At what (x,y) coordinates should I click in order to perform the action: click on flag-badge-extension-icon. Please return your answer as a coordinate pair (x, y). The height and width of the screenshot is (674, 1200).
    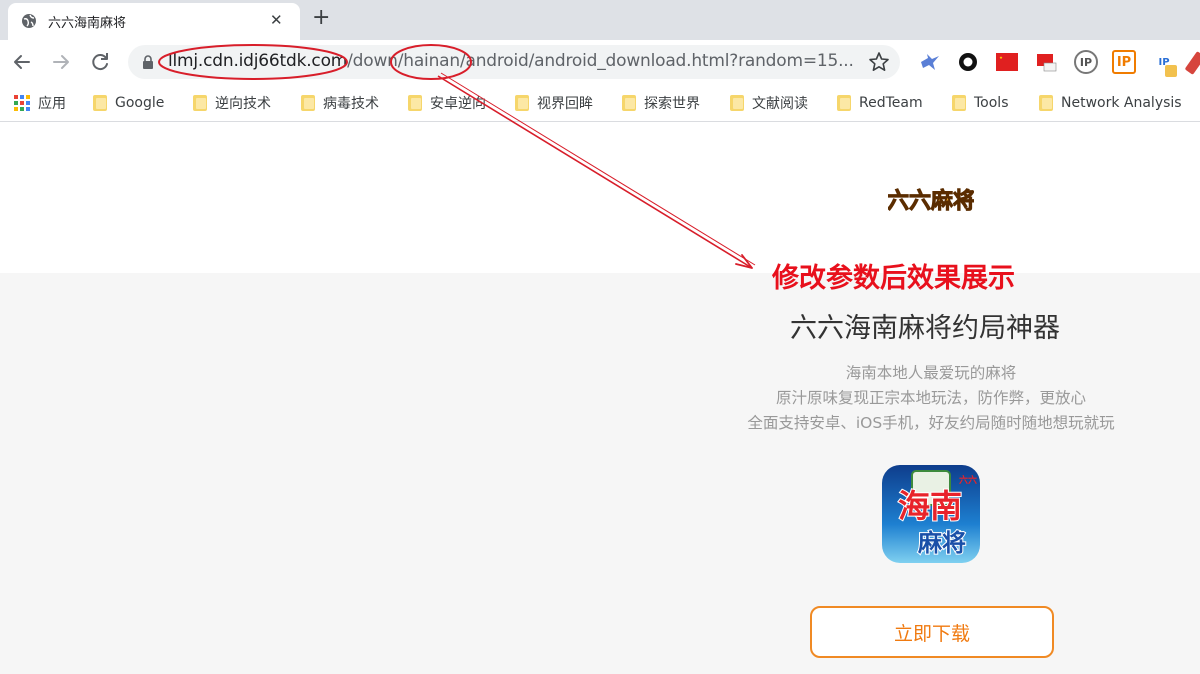
    Looking at the image, I should click on (1047, 62).